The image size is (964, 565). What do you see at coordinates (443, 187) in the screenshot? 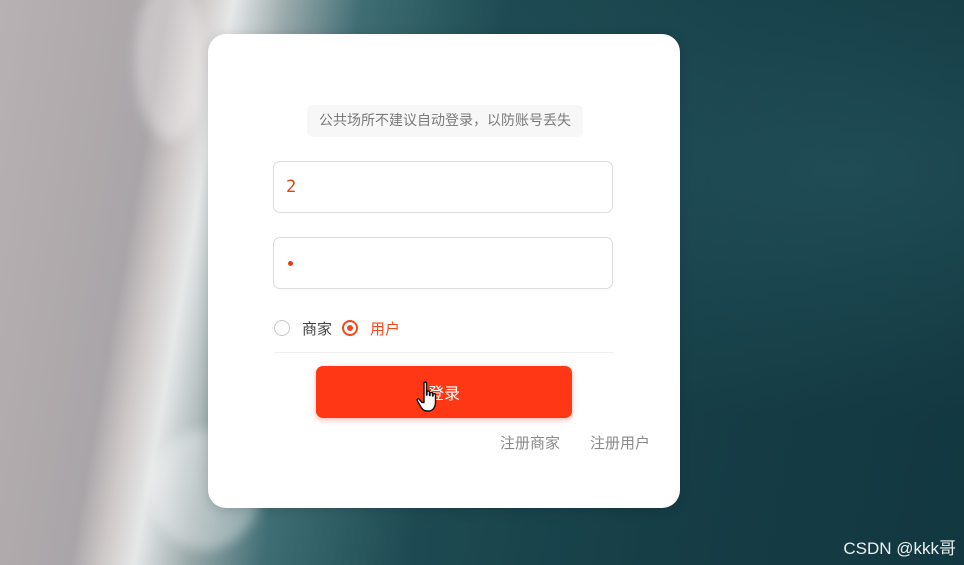
I see `username-input: 2` at bounding box center [443, 187].